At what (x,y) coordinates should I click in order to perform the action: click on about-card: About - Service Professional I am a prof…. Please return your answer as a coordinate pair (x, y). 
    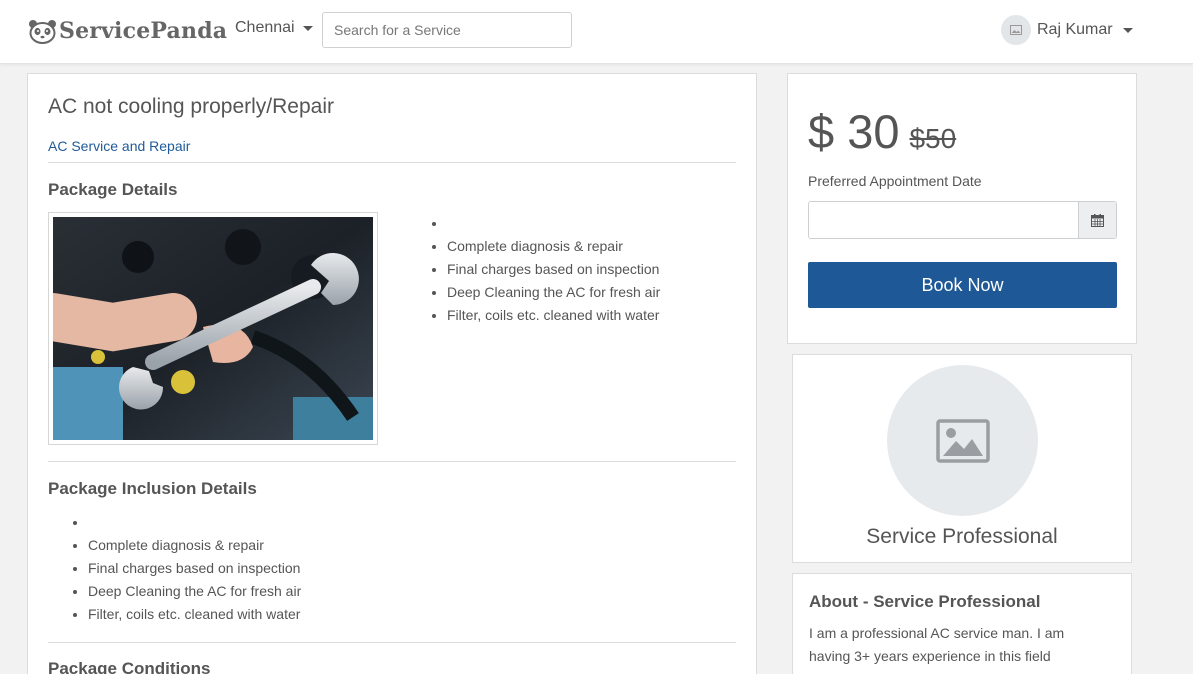
    Looking at the image, I should click on (962, 623).